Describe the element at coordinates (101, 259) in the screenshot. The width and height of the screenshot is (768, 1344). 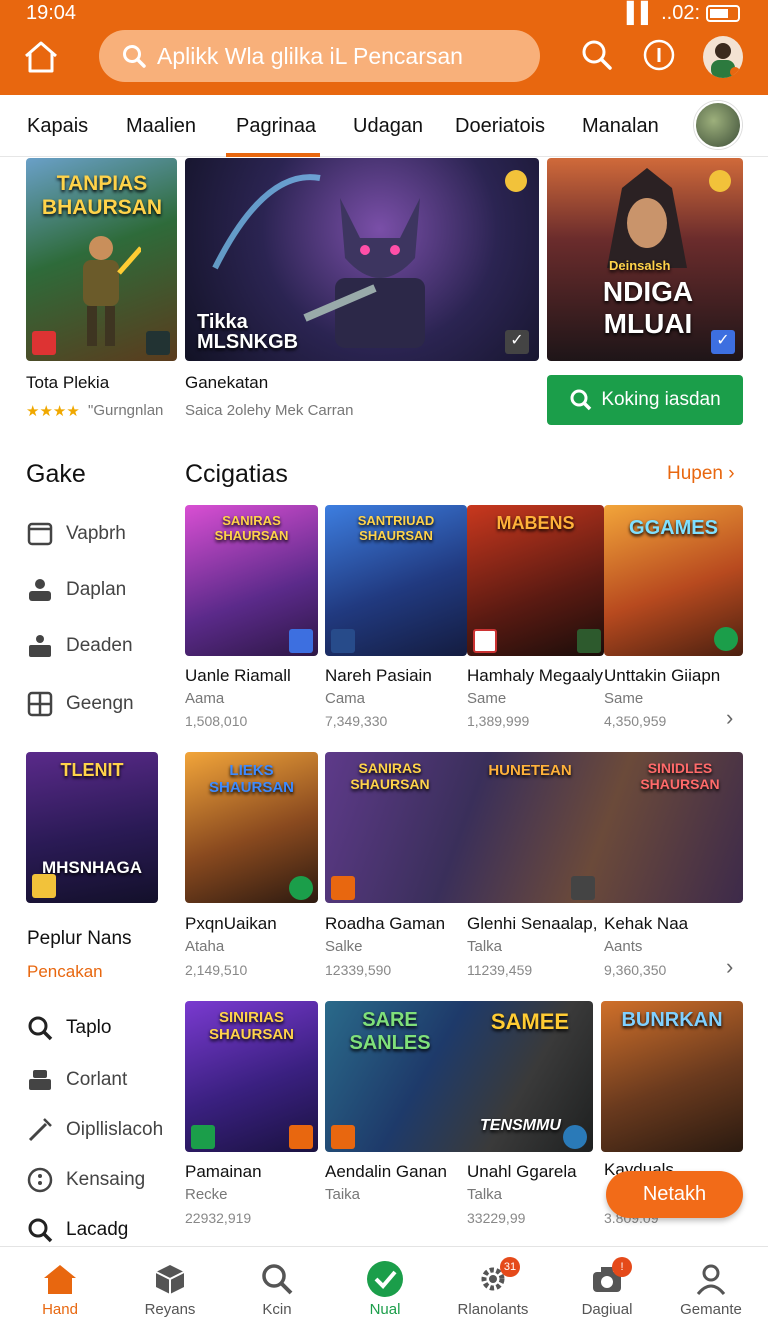
I see `featured-art-1: TANPIAS BHAURSAN` at that location.